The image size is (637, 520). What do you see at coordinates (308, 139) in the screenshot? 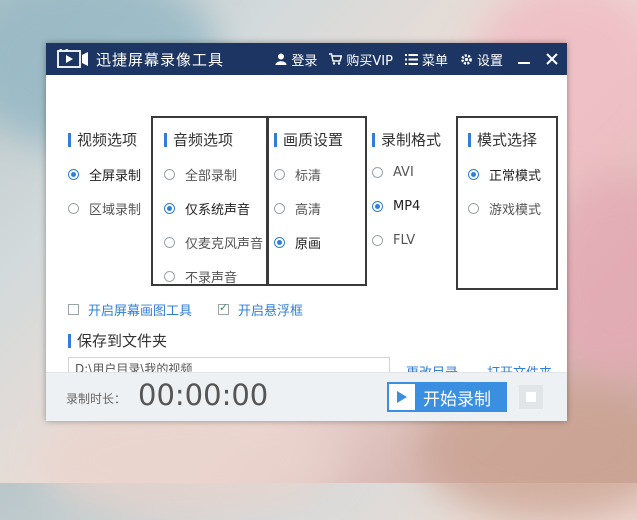
I see `quality-settings-heading: 画质设置` at bounding box center [308, 139].